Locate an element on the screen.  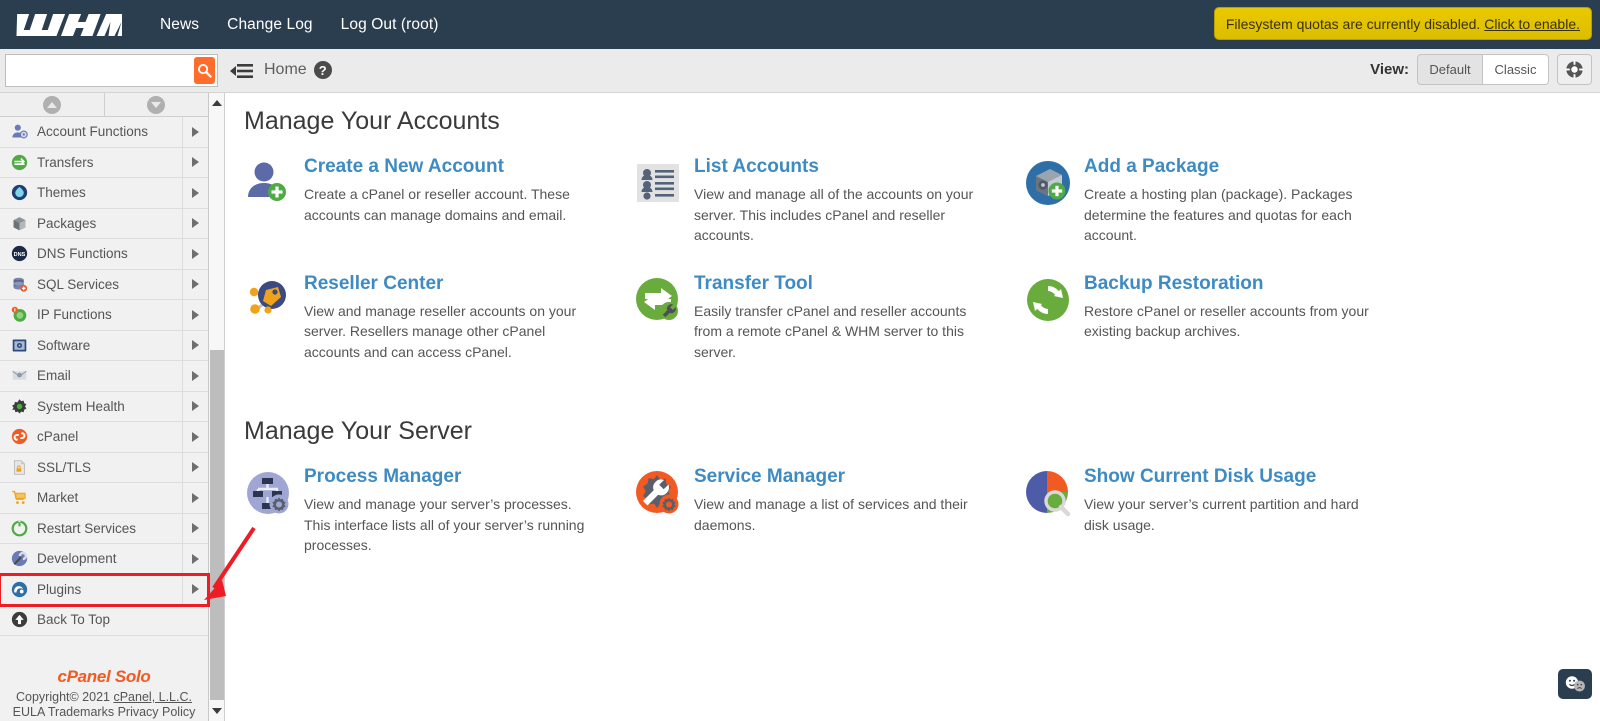
quota-enable-link: Click to enable. is located at coordinates (1532, 24).